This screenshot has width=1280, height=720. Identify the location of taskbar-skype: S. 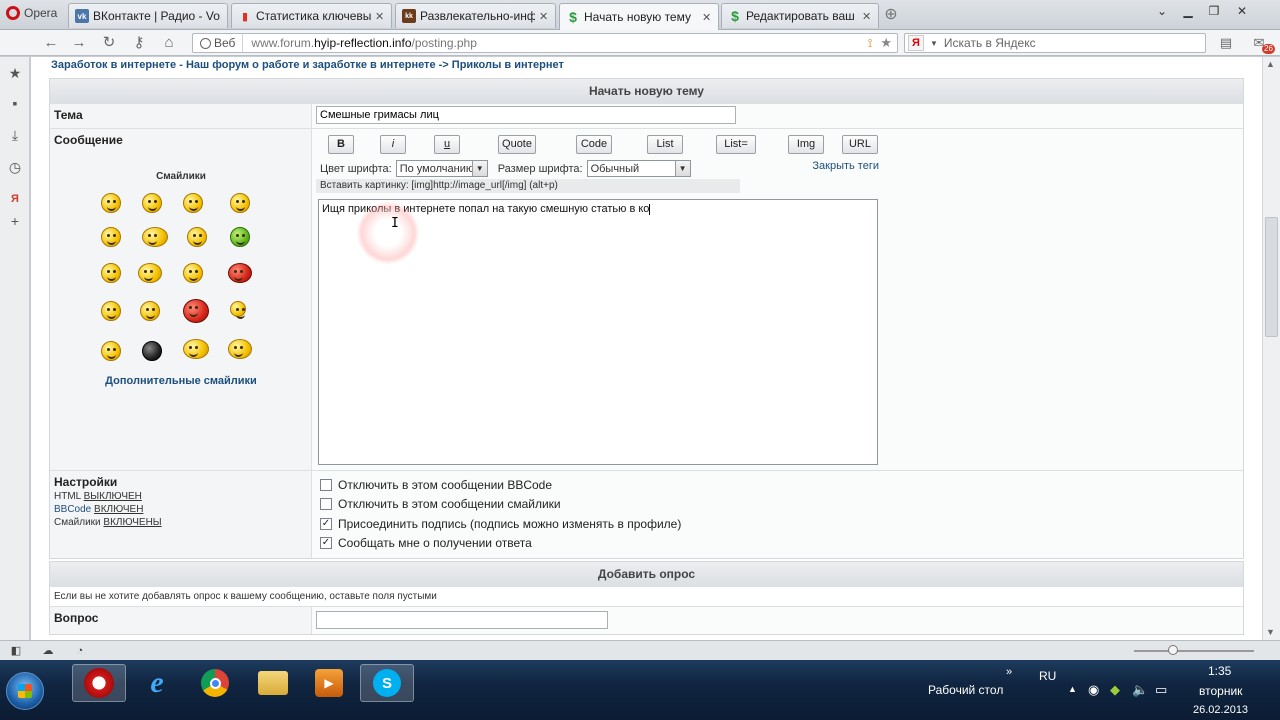
(387, 683).